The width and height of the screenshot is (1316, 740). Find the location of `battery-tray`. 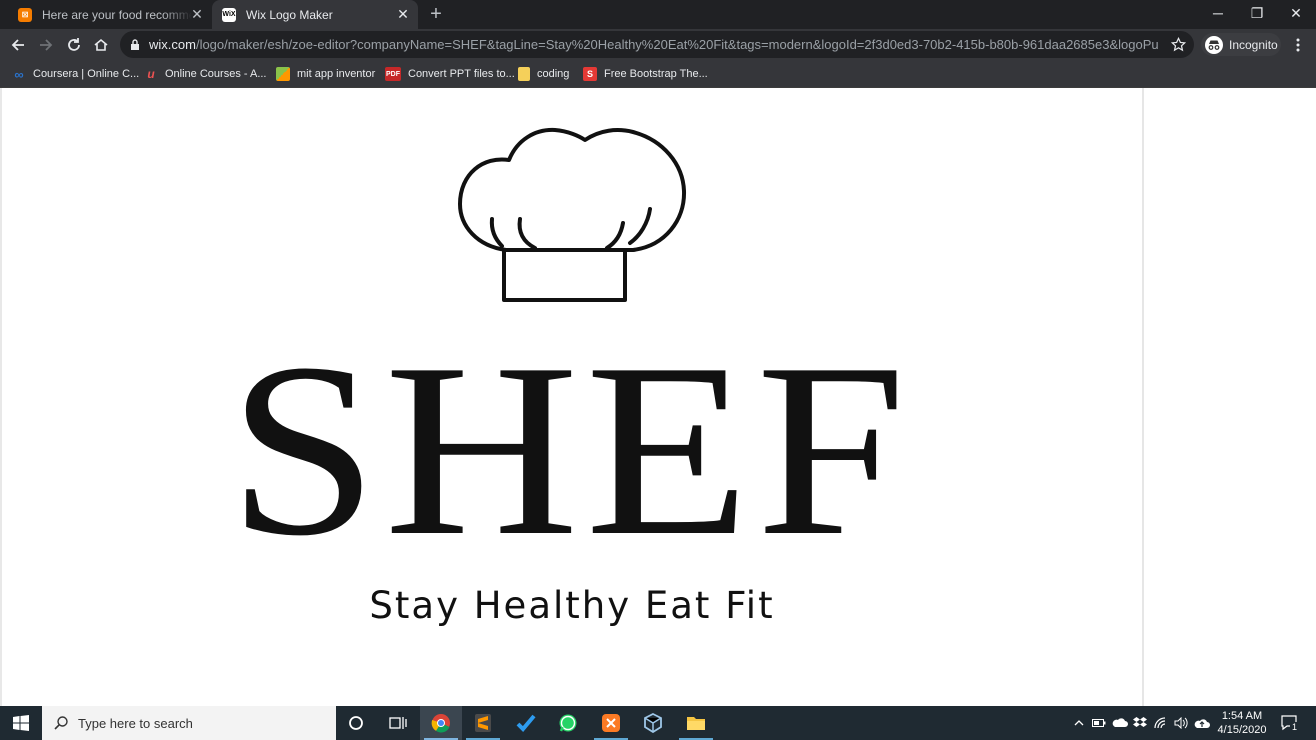

battery-tray is located at coordinates (1099, 723).